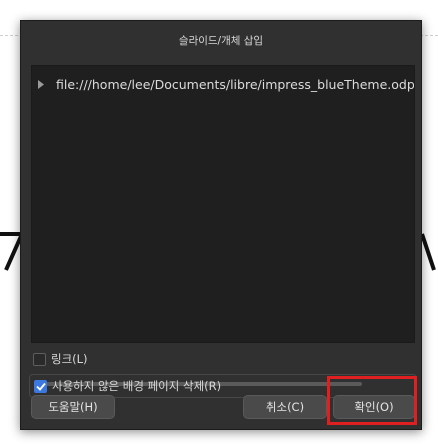 Image resolution: width=438 pixels, height=444 pixels. I want to click on help-button: 도움말(H), so click(73, 407).